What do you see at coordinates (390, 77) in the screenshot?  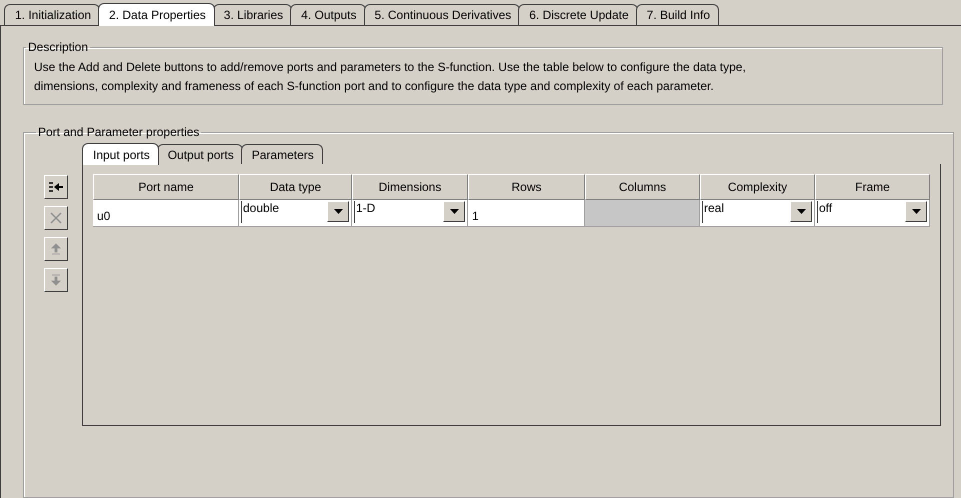 I see `description-text: Use the Add and Delete buttons to add/remove ports and parameters to the S-function. Use the table below to configure the data type, dimensions, complexity and frameness of each S-function port and to configure the data type and complexity of each parameter.` at bounding box center [390, 77].